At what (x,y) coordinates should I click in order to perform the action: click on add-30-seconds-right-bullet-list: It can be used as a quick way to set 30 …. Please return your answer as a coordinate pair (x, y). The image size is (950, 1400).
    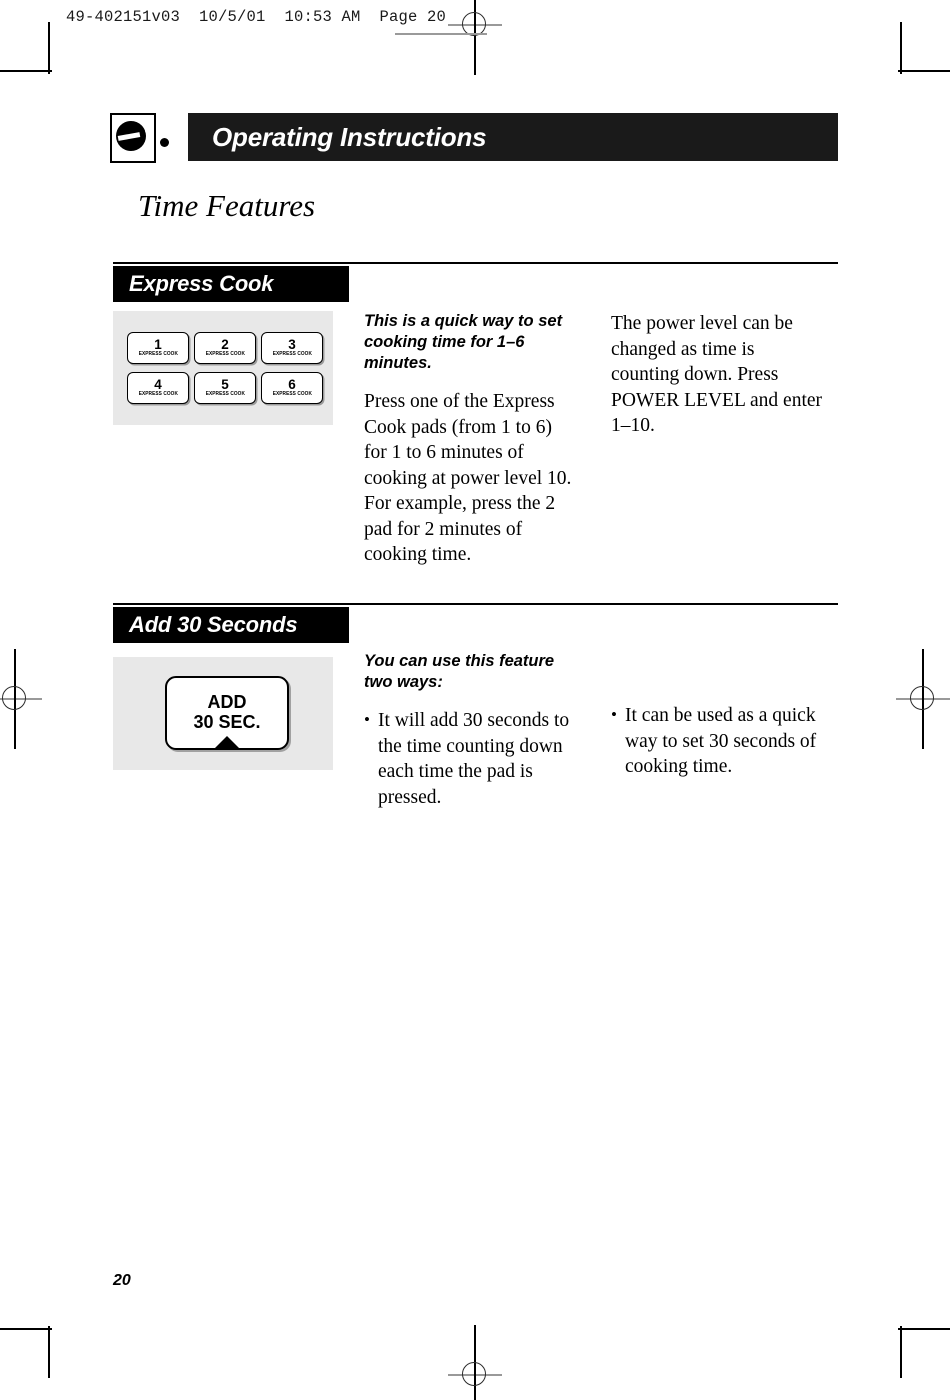
    Looking at the image, I should click on (720, 741).